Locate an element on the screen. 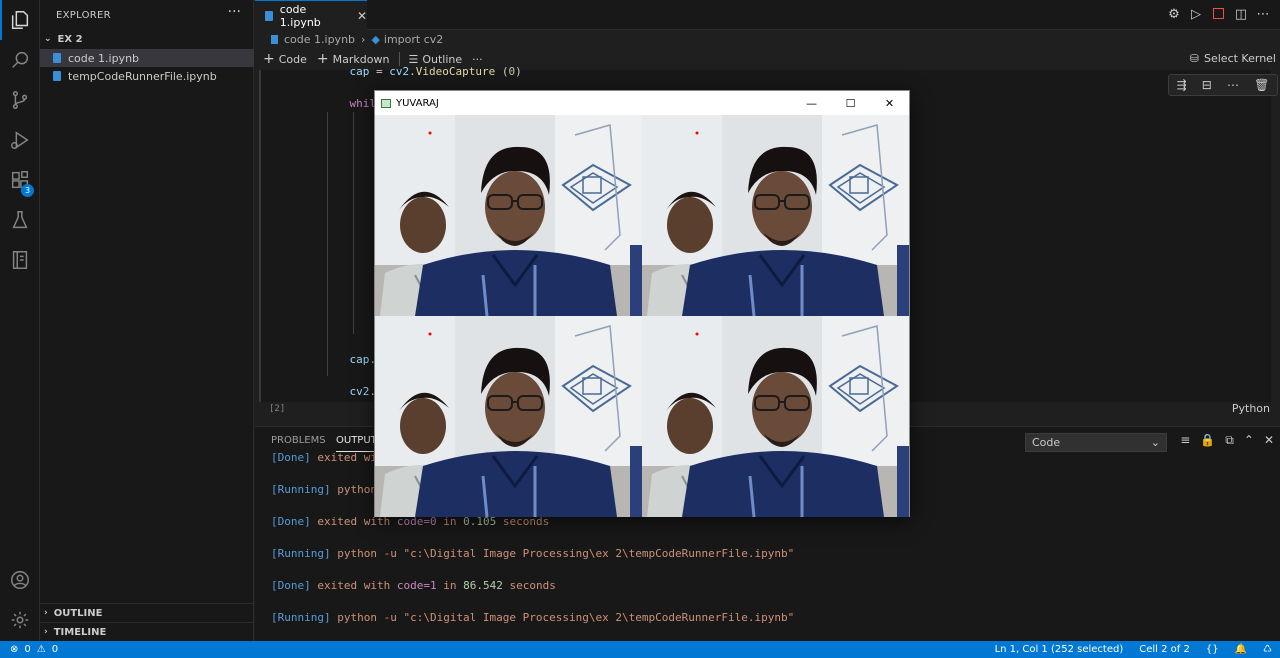 This screenshot has width=1280, height=658. output-channel-select: Code ⌄ is located at coordinates (1096, 442).